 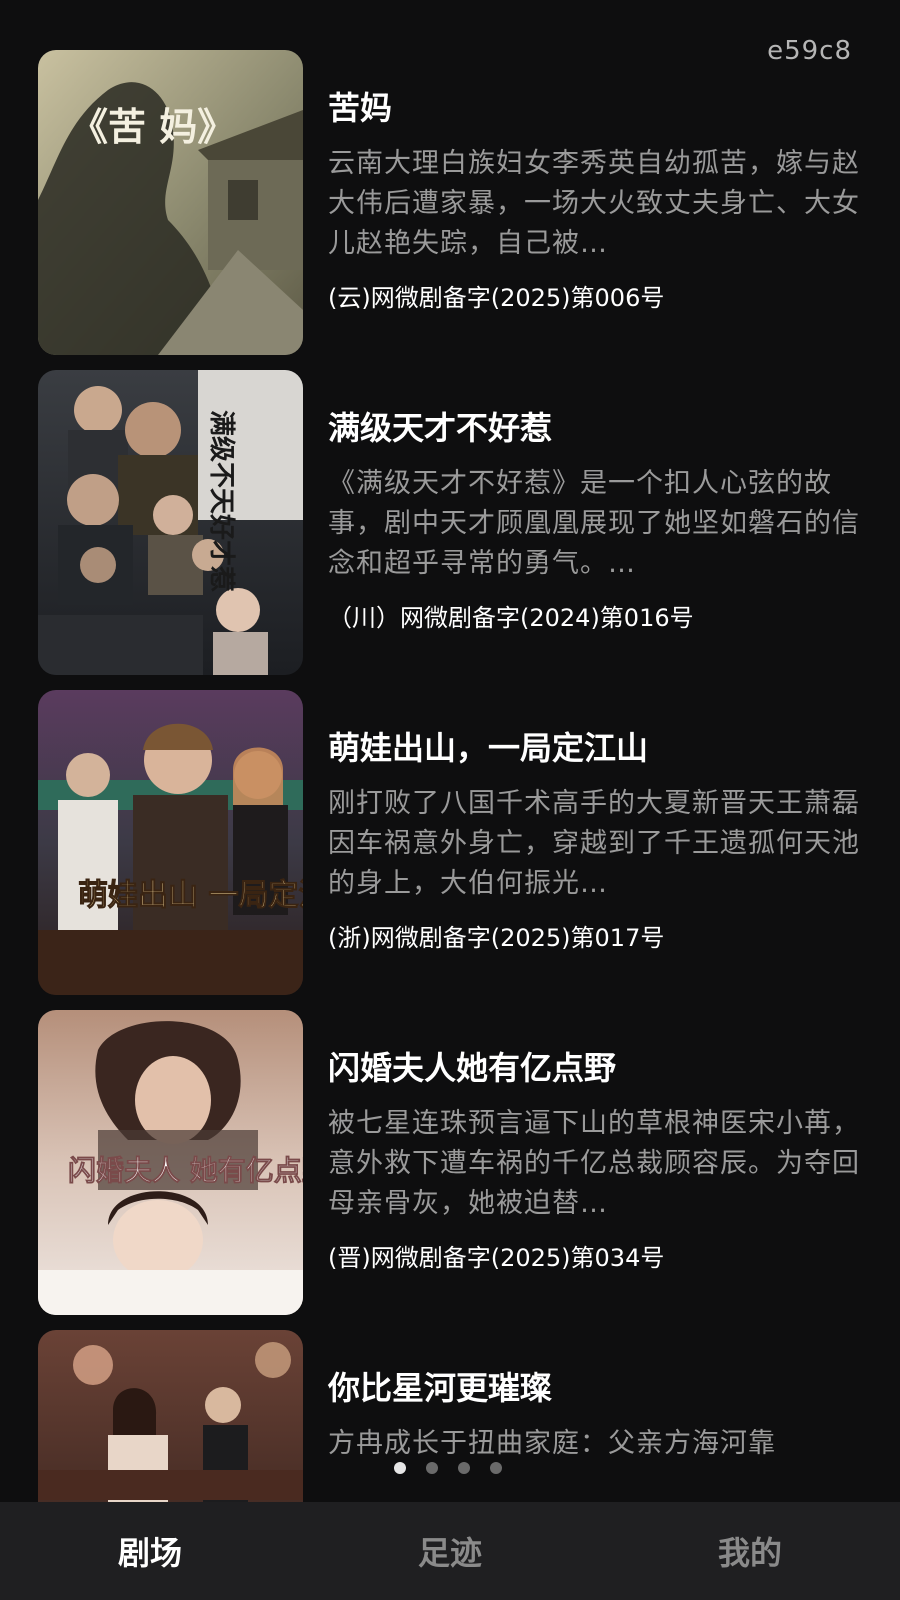 I want to click on drama-license: (晋)网微剧备字(2025)第034号, so click(x=496, y=1258).